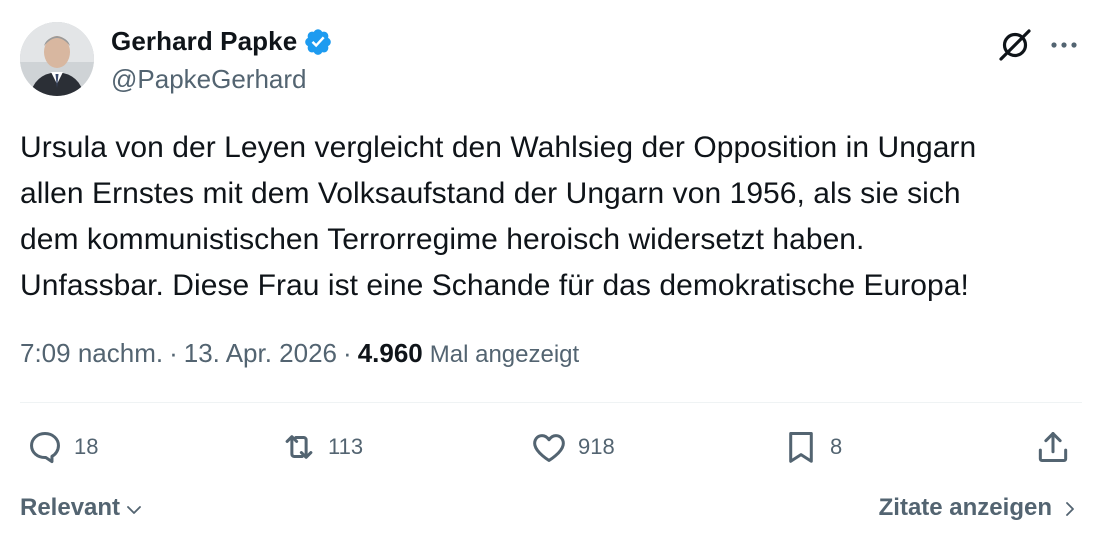 The image size is (1102, 540). What do you see at coordinates (1064, 45) in the screenshot?
I see `more-icon` at bounding box center [1064, 45].